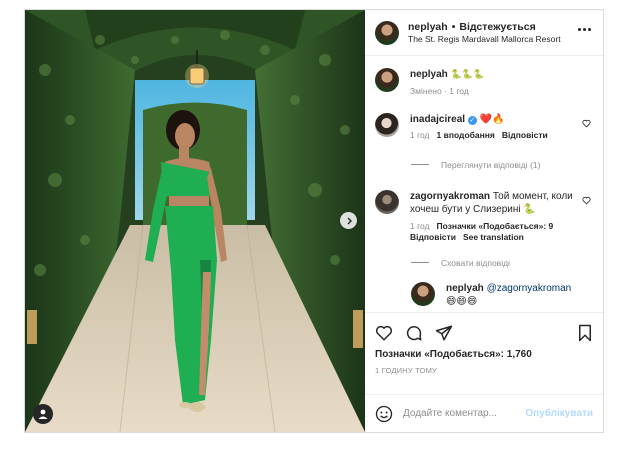 Image resolution: width=620 pixels, height=455 pixels. Describe the element at coordinates (484, 333) in the screenshot. I see `action-icons` at that location.